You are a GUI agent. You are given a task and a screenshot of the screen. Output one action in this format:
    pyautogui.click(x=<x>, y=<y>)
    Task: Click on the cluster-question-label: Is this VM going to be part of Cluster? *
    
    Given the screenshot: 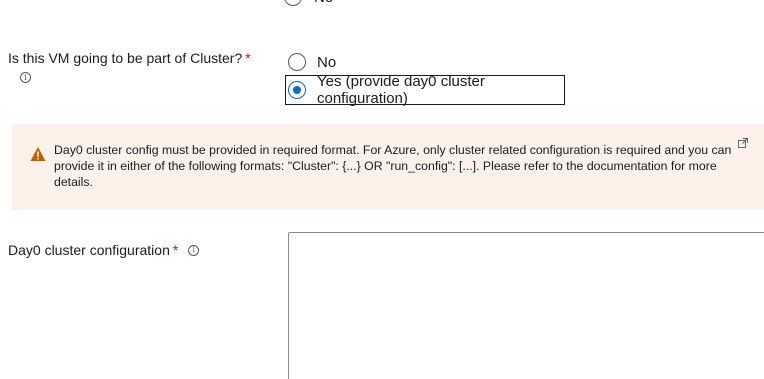 What is the action you would take?
    pyautogui.click(x=129, y=58)
    